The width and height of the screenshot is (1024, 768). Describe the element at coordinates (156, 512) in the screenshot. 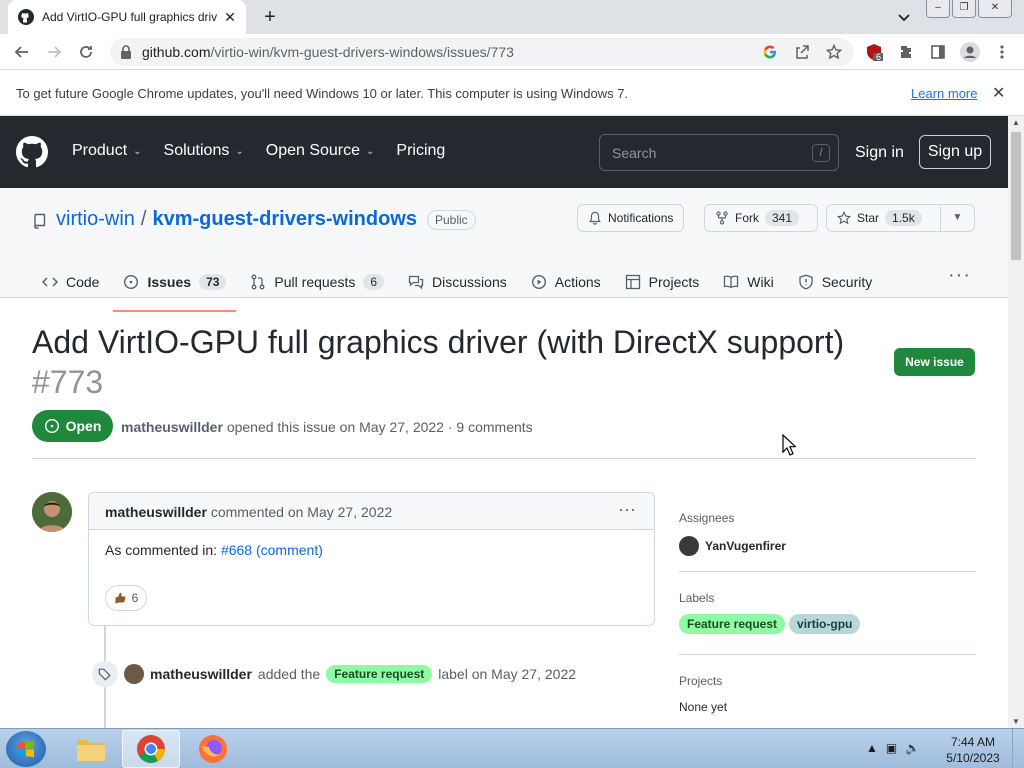

I see `comment-author-link: matheuswillder` at that location.